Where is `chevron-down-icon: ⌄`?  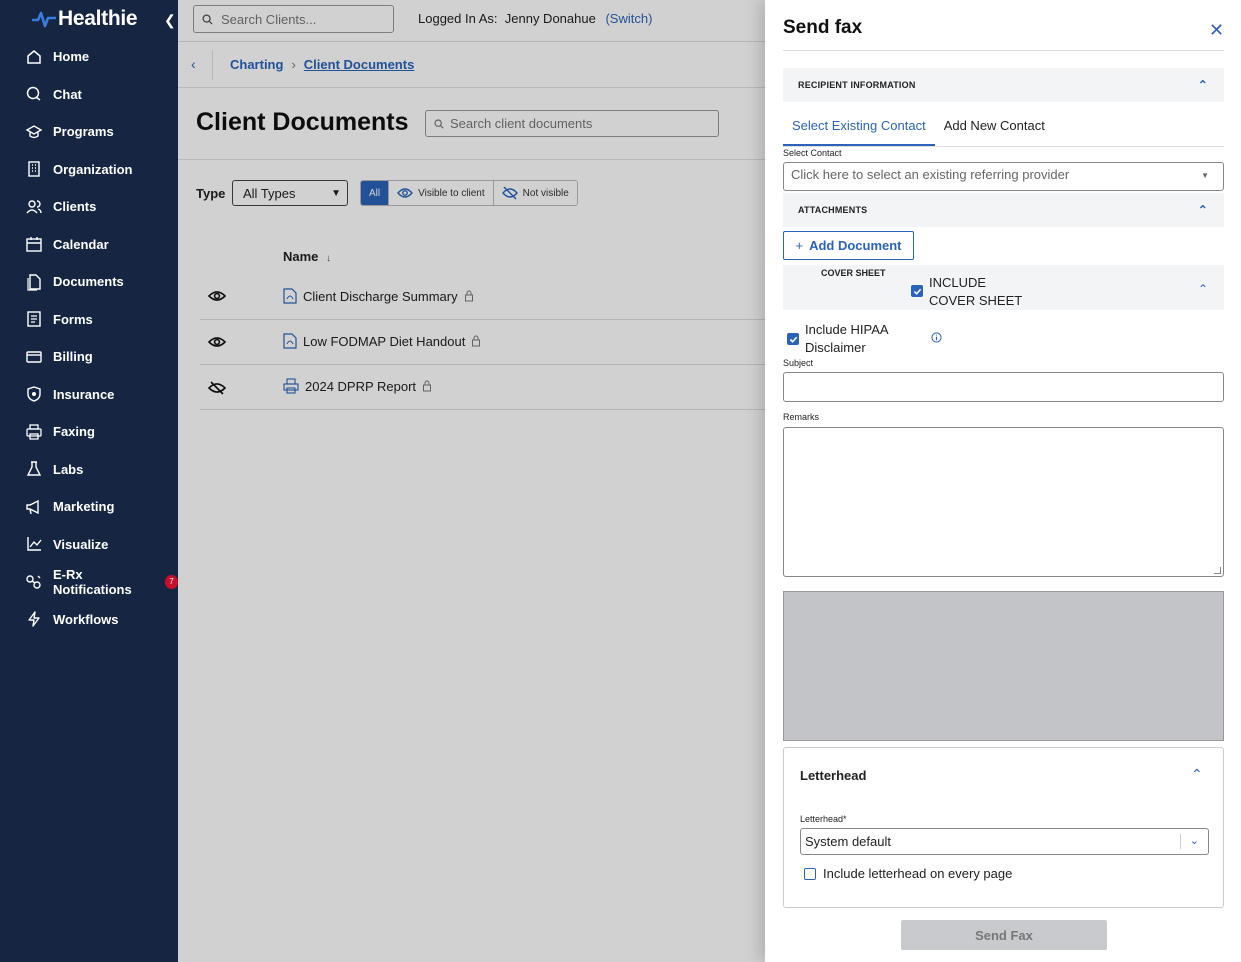
chevron-down-icon: ⌄ is located at coordinates (1194, 841).